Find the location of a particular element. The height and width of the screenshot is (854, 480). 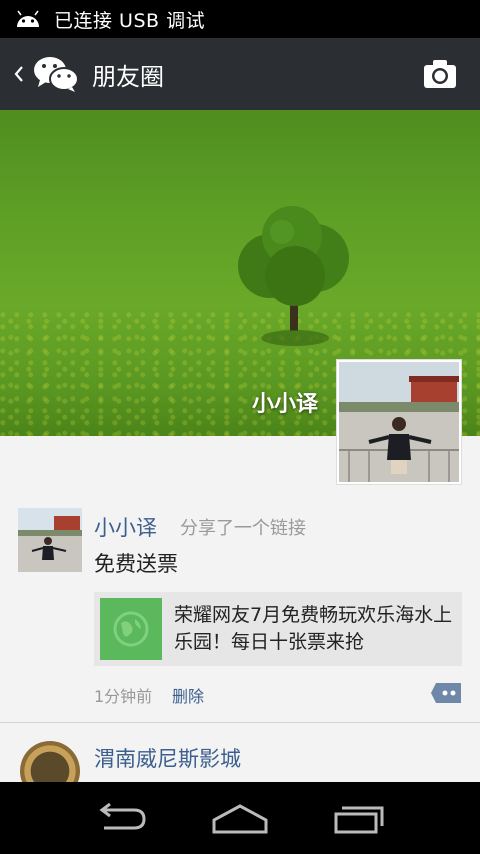

wechat-logo-icon is located at coordinates (56, 74).